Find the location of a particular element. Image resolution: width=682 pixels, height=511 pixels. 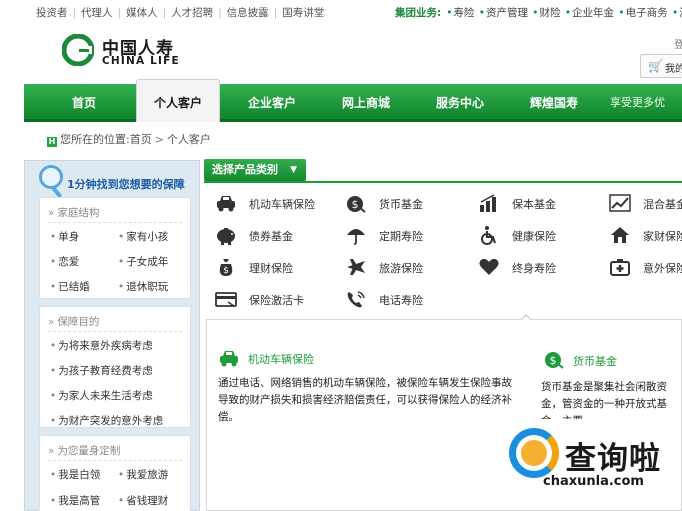

nav-personal-customers: 个人客户 is located at coordinates (178, 100).